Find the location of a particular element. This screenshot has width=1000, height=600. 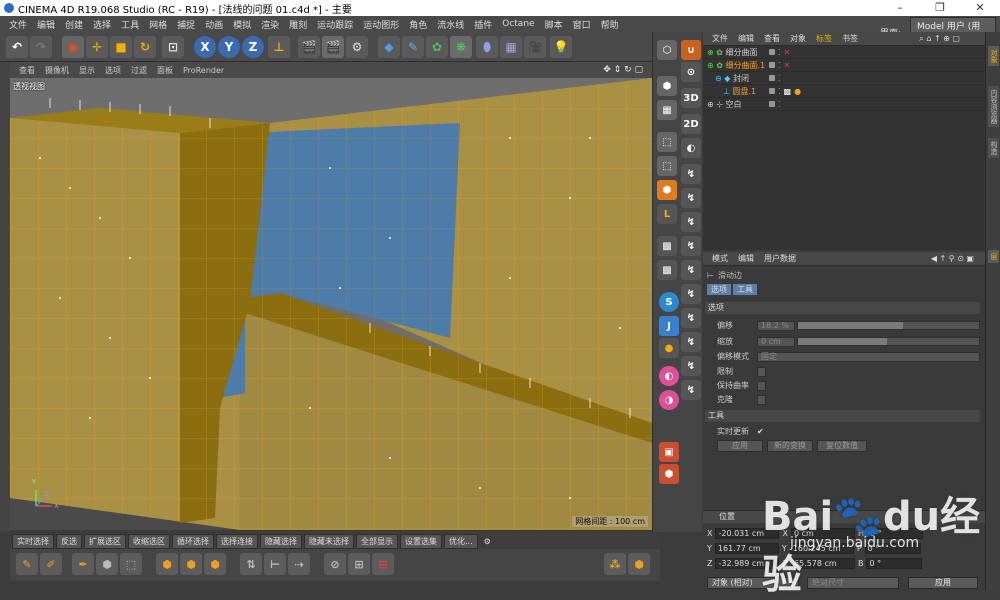

object-row-subdiv-1: ⊕ ✿ 细分曲面.1 ⁚ ✕ is located at coordinates (844, 65).